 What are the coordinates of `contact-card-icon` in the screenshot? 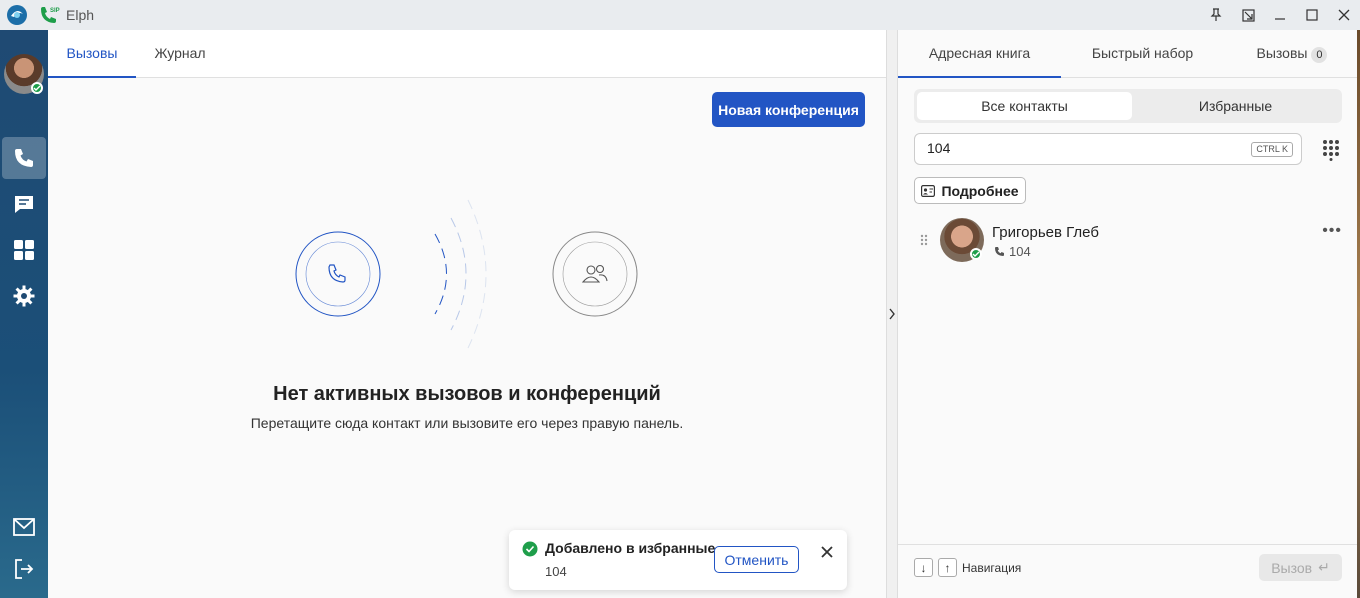 It's located at (928, 190).